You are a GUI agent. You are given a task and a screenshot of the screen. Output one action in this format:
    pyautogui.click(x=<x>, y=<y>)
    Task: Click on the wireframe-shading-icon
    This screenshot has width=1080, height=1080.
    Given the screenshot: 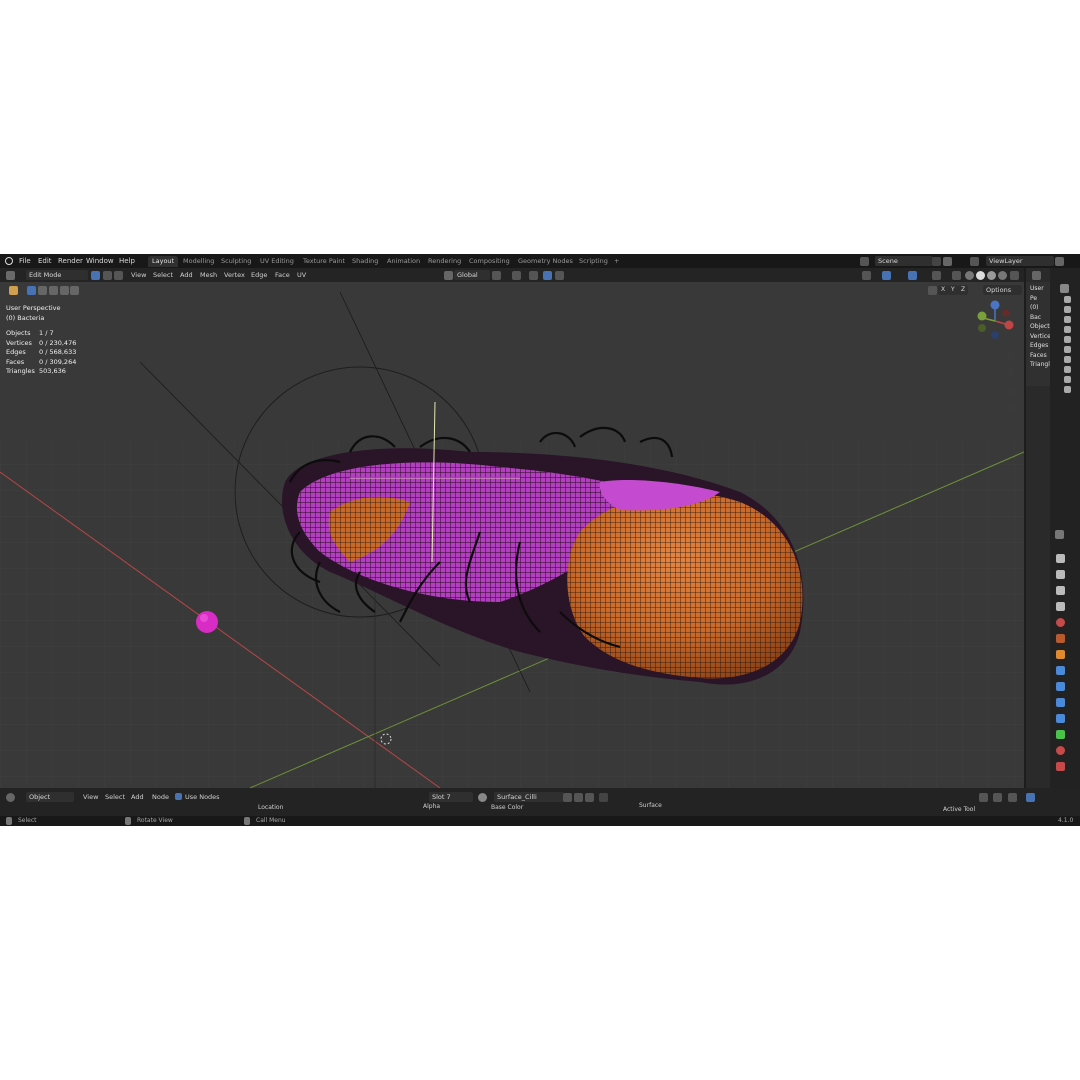 What is the action you would take?
    pyautogui.click(x=969, y=275)
    